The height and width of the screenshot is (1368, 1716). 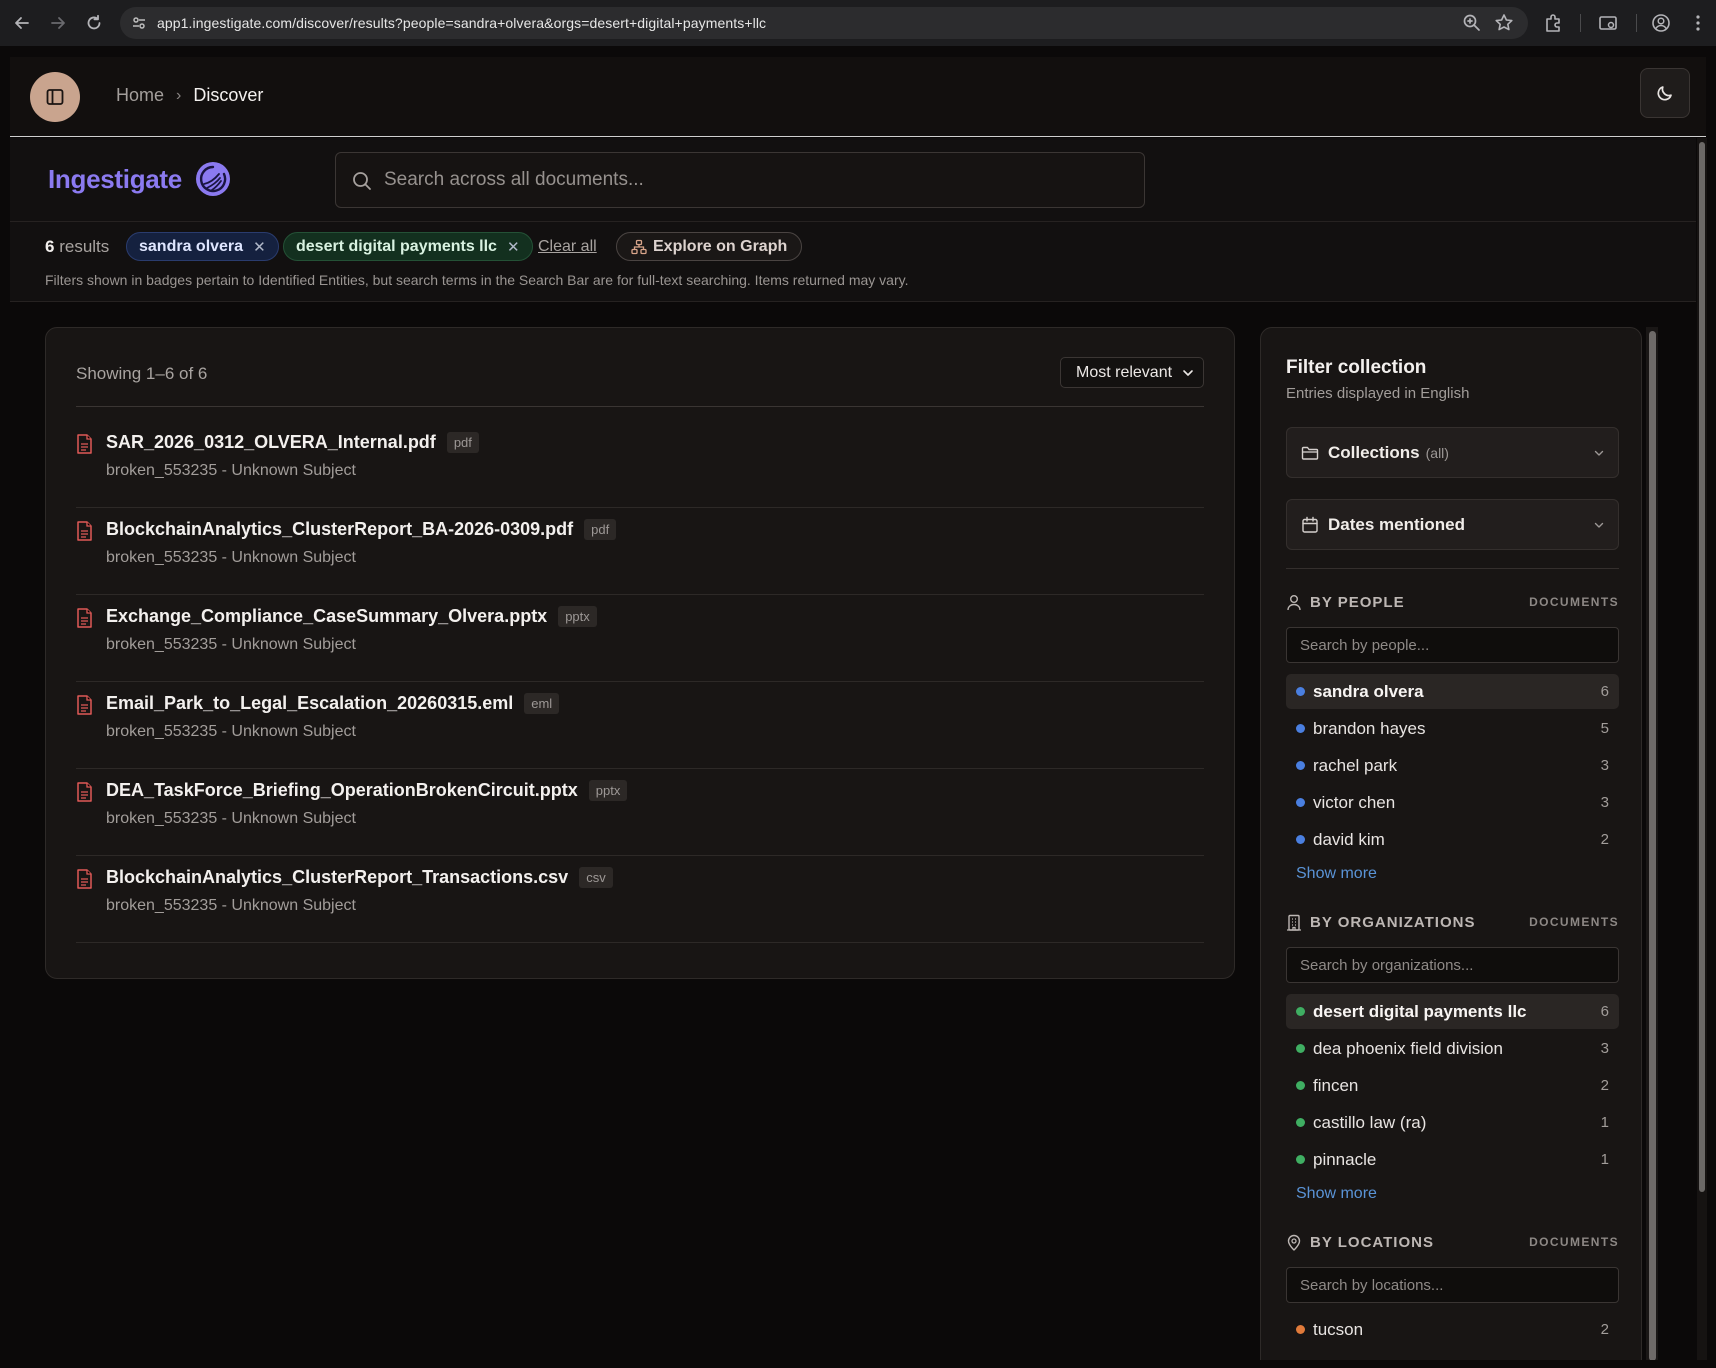 I want to click on organization-item: dea phoenix field division 3, so click(x=1452, y=1048).